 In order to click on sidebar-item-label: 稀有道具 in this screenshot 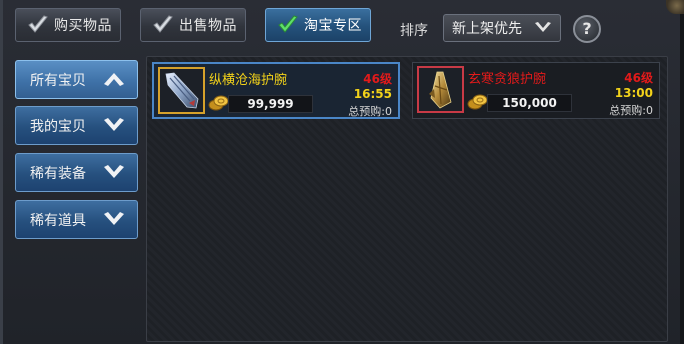, I will do `click(58, 220)`.